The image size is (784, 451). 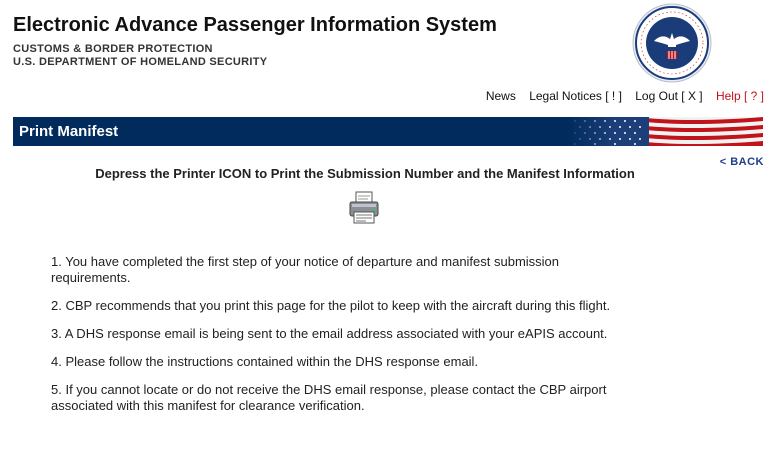 I want to click on printer-icon, so click(x=364, y=208).